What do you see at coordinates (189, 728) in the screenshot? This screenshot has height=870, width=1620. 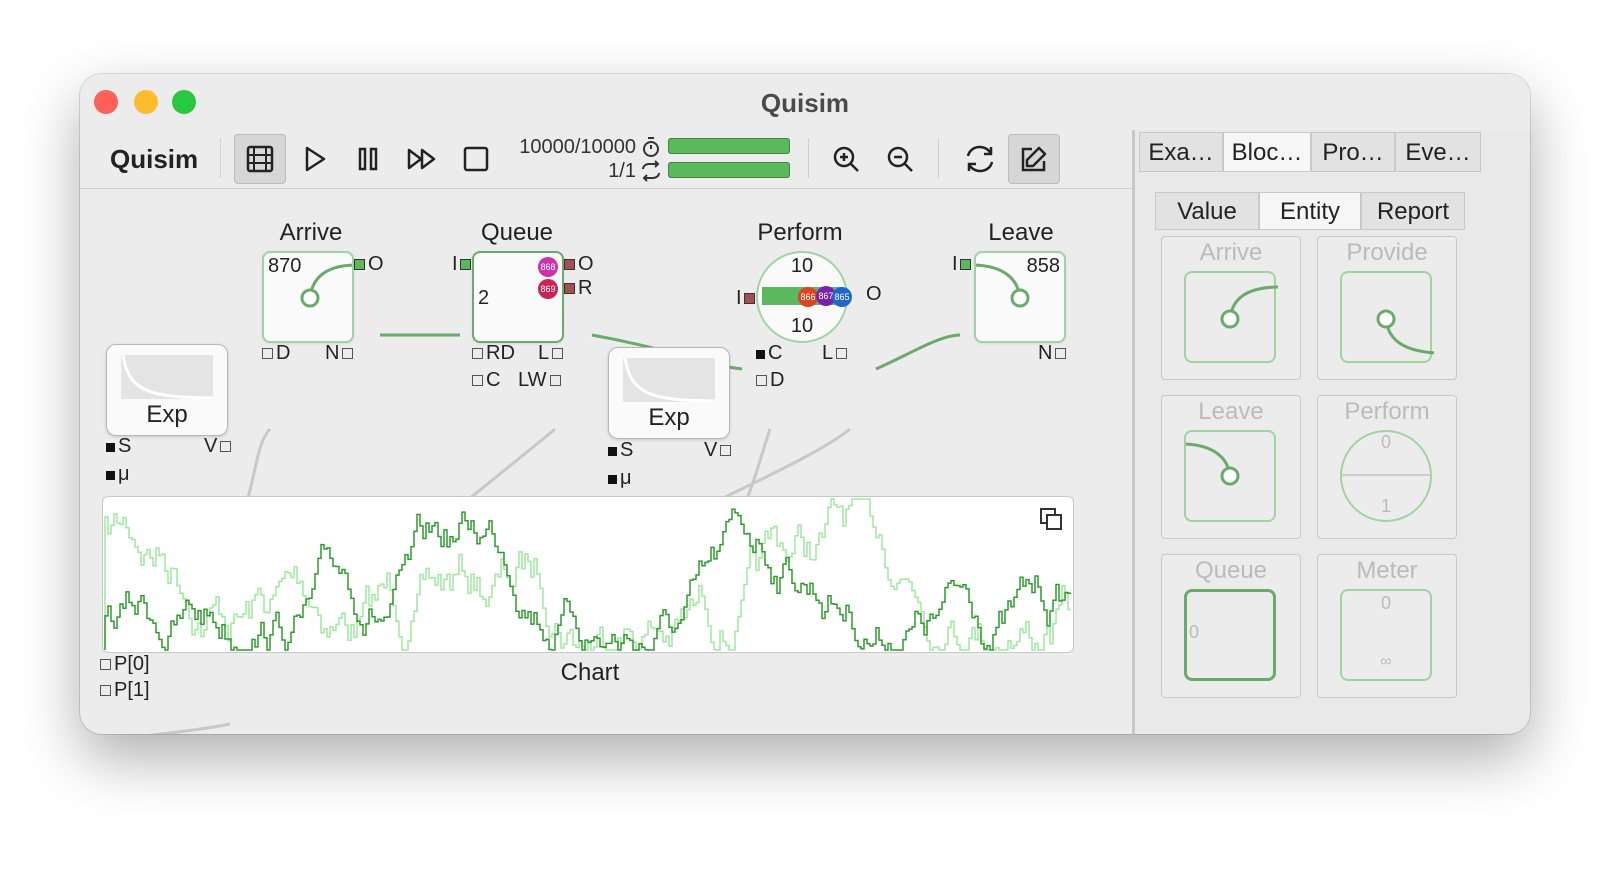 I see `connection-chart-out` at bounding box center [189, 728].